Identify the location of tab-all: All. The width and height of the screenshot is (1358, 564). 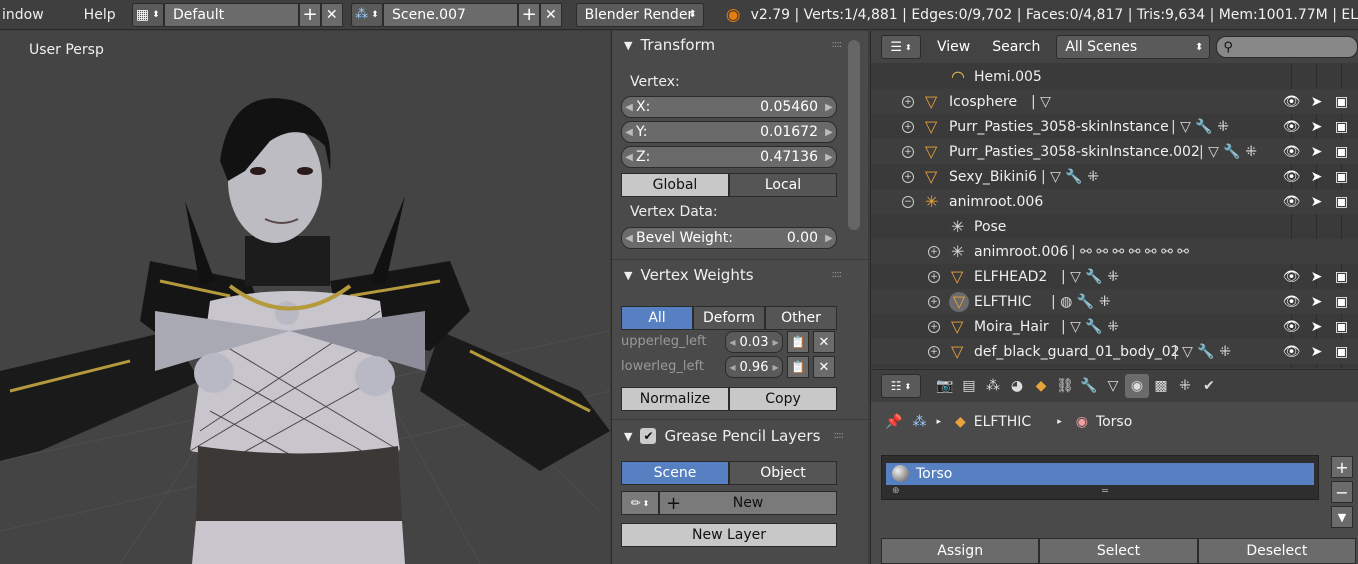
(657, 318).